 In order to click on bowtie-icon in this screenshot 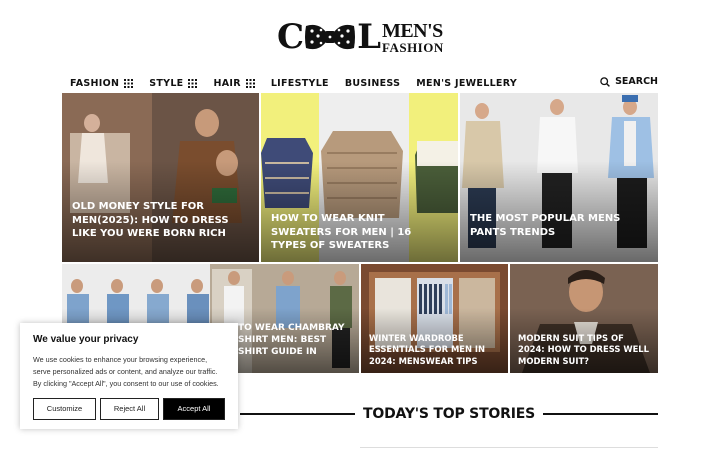, I will do `click(330, 37)`.